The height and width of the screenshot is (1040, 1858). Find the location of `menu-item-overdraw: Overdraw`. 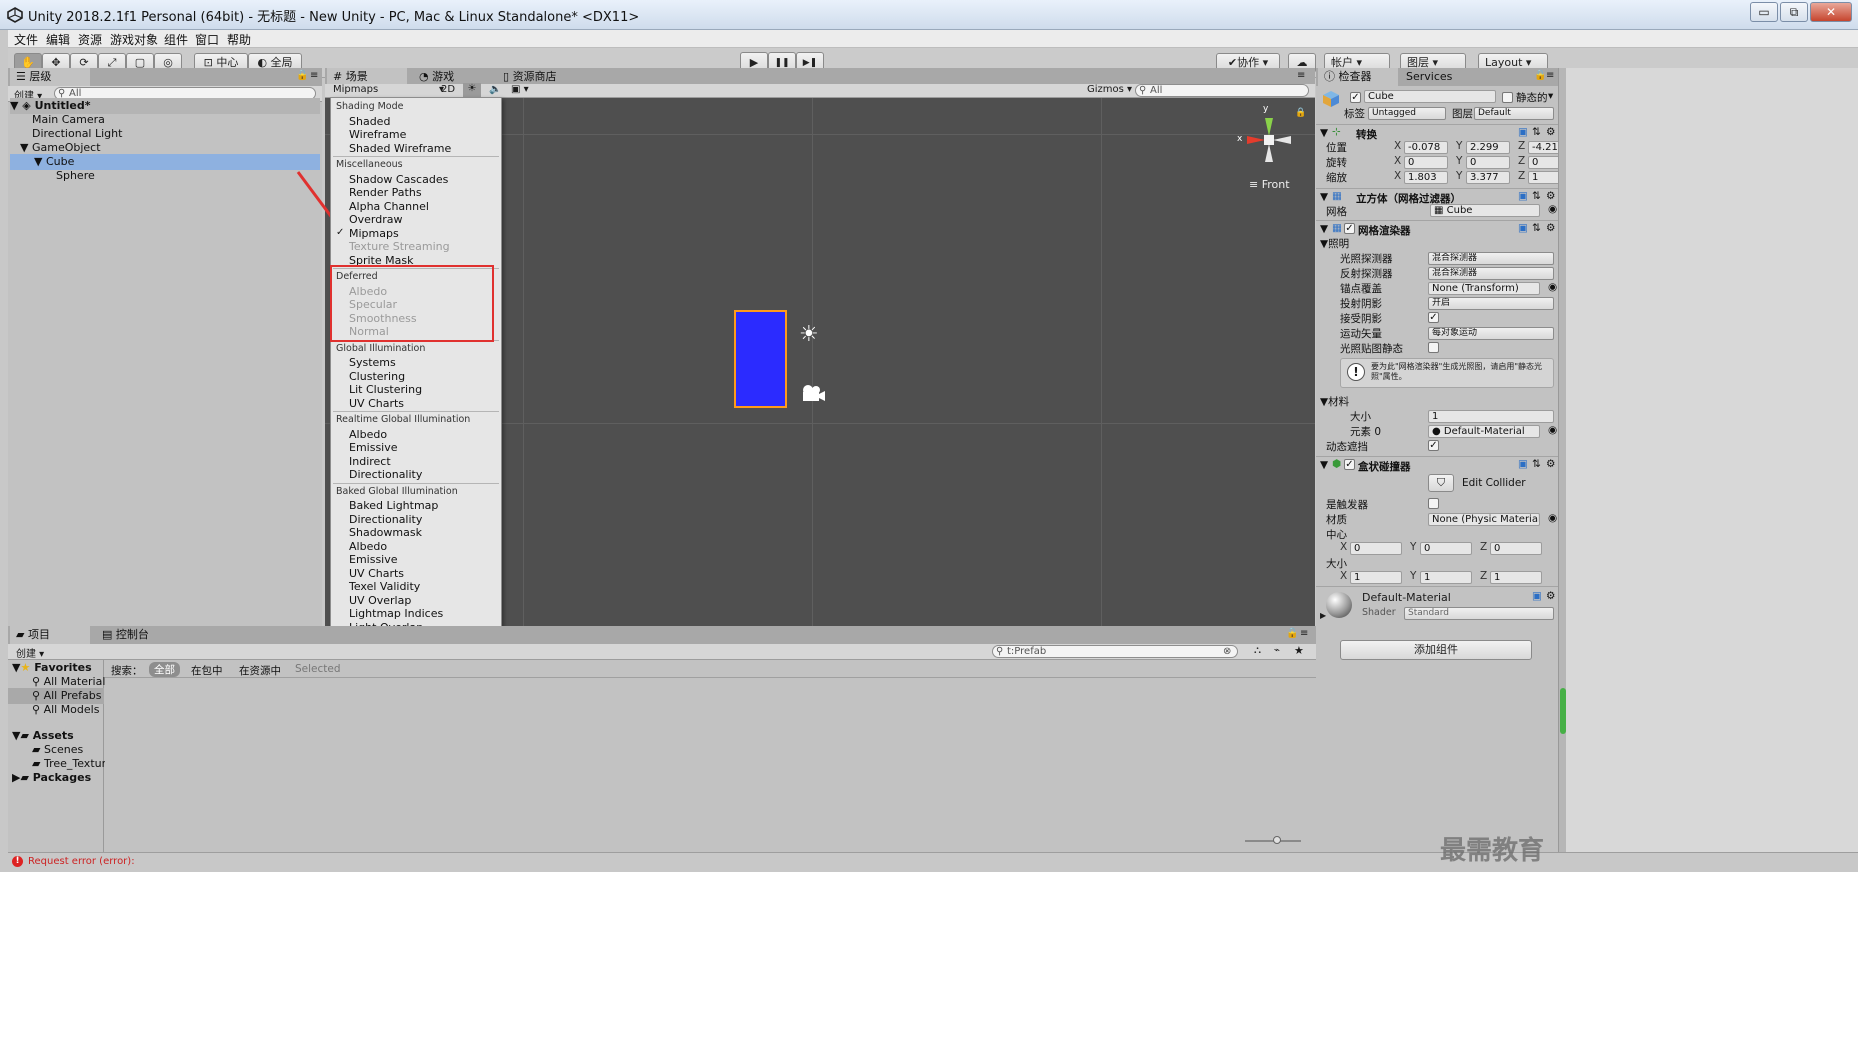

menu-item-overdraw: Overdraw is located at coordinates (376, 219).